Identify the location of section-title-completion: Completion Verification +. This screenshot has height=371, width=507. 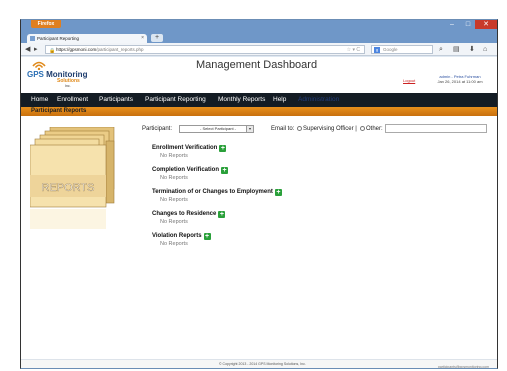
(190, 170).